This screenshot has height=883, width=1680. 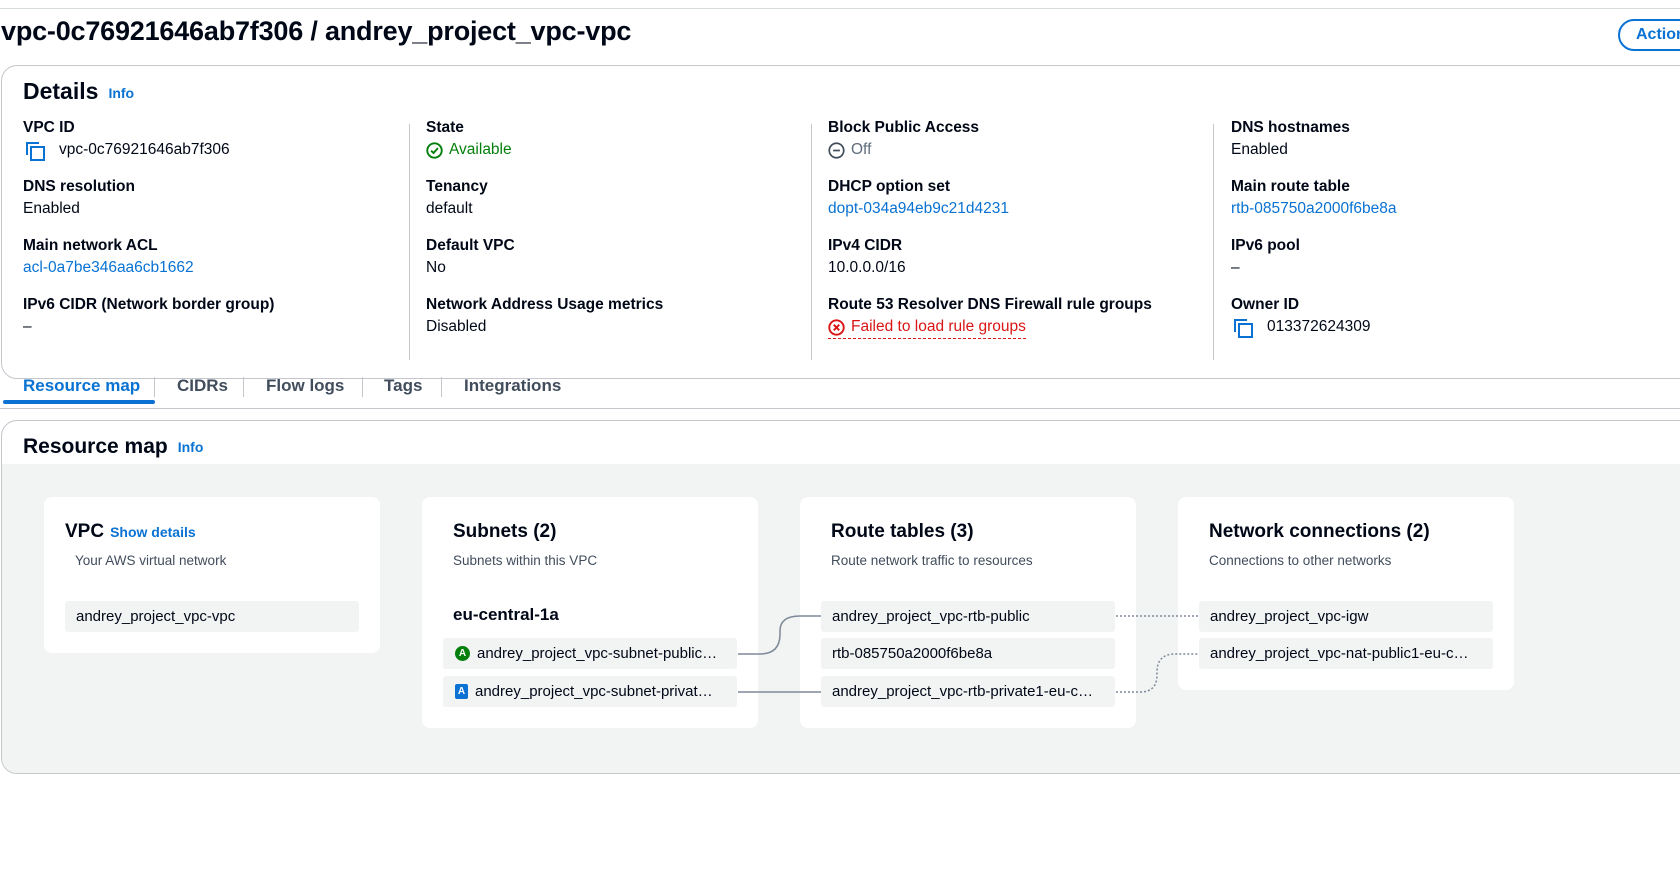 I want to click on detail-value: Off, so click(x=861, y=149).